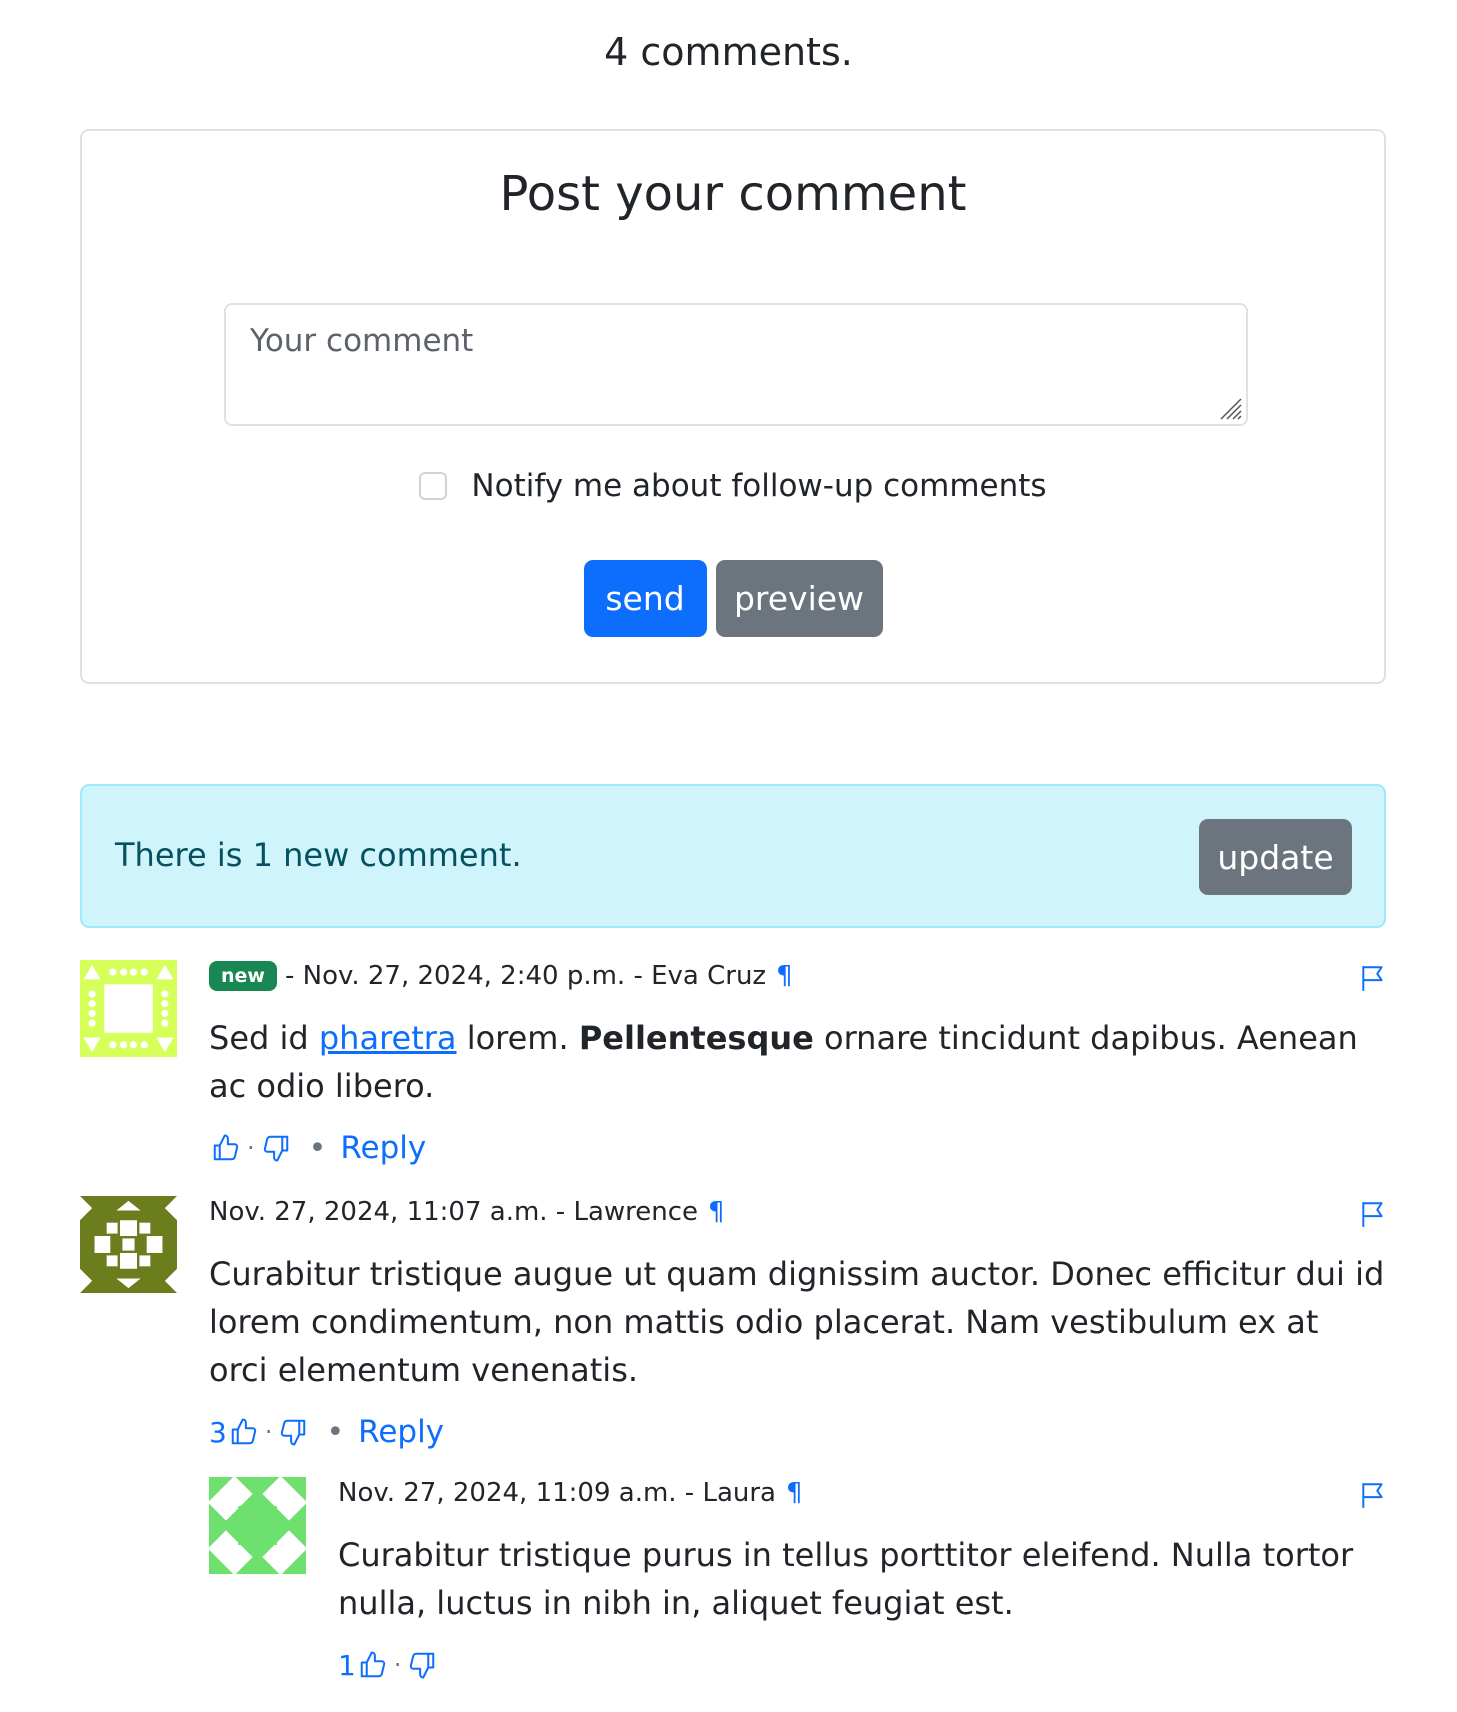 The width and height of the screenshot is (1457, 1712). What do you see at coordinates (862, 1493) in the screenshot?
I see `comment-meta: Nov. 27, 2024, 11:09 a.m. - Laura ¶` at bounding box center [862, 1493].